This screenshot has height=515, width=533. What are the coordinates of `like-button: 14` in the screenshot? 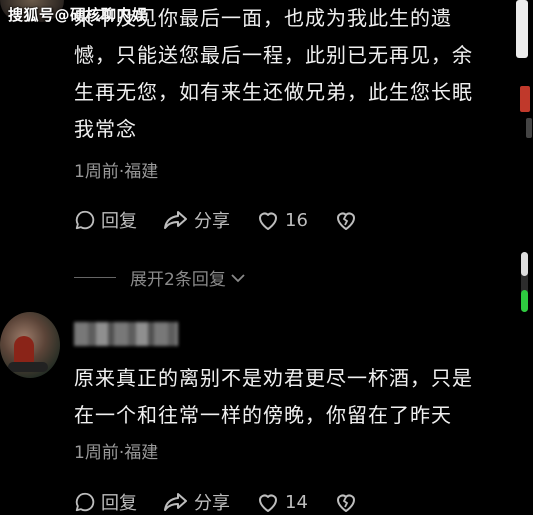 It's located at (282, 502).